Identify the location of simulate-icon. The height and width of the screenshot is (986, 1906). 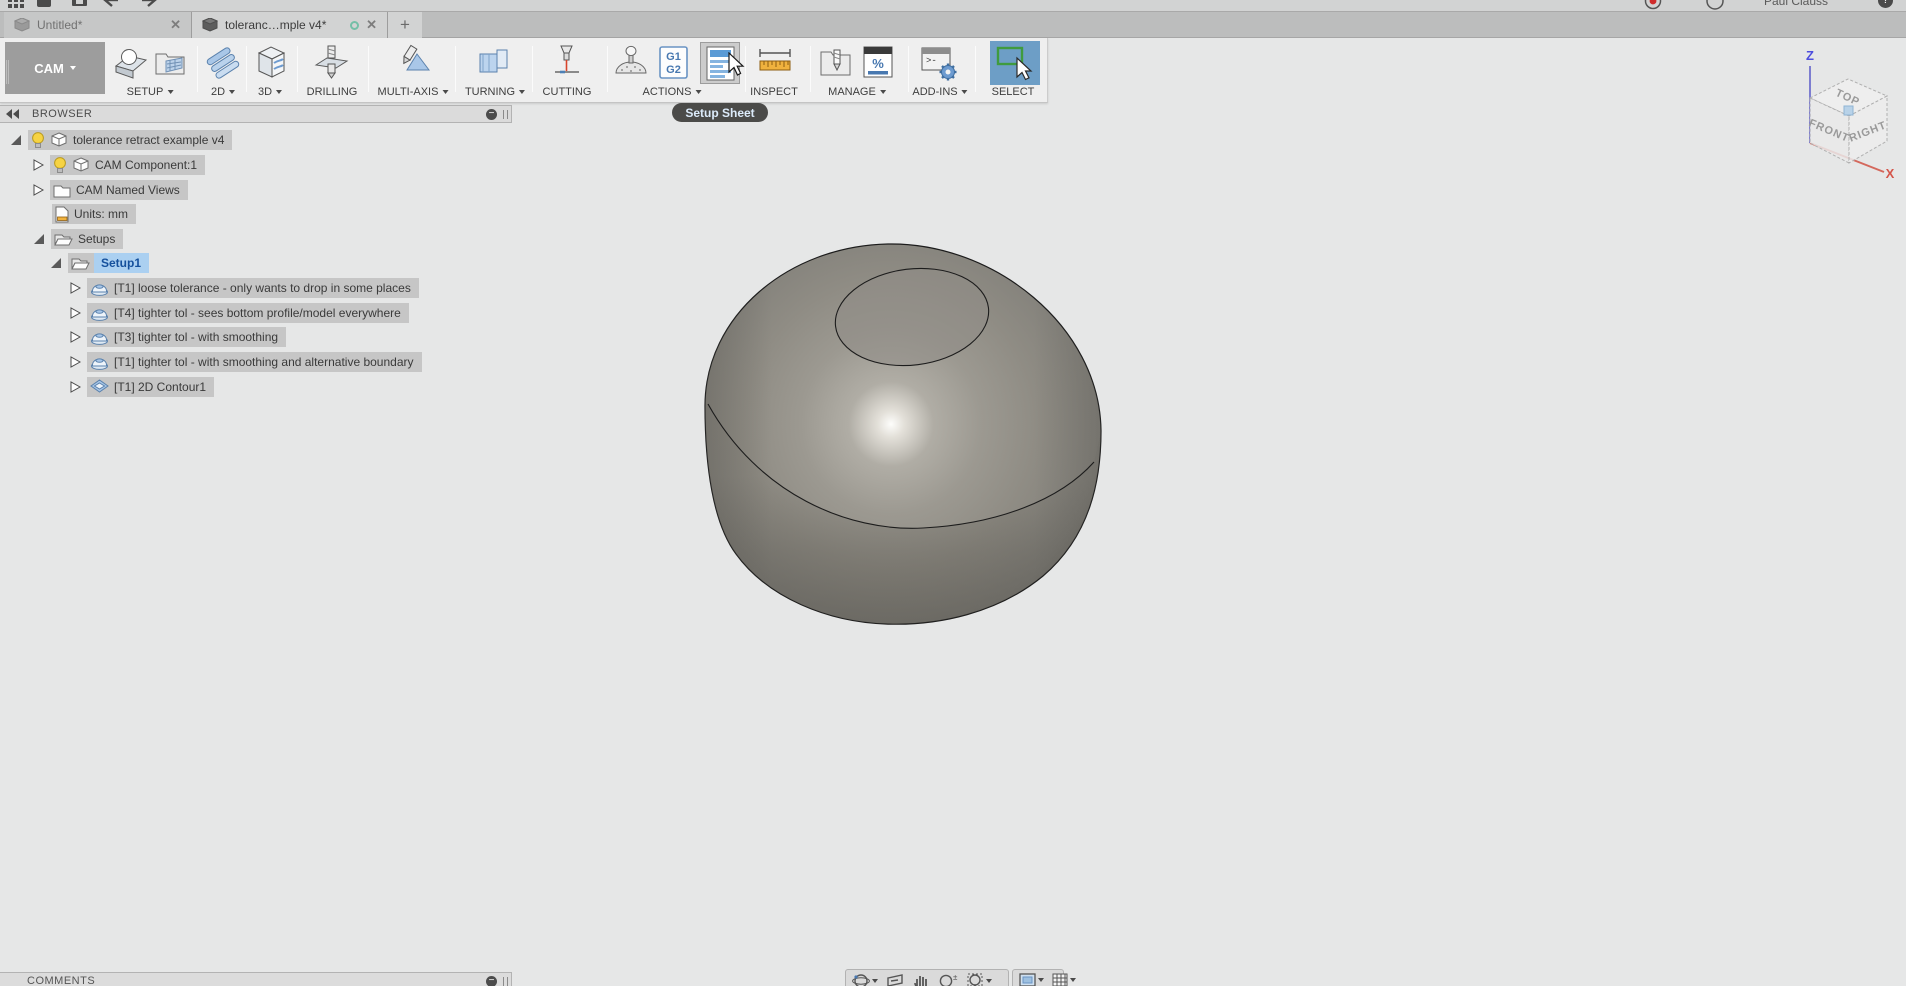
(631, 63).